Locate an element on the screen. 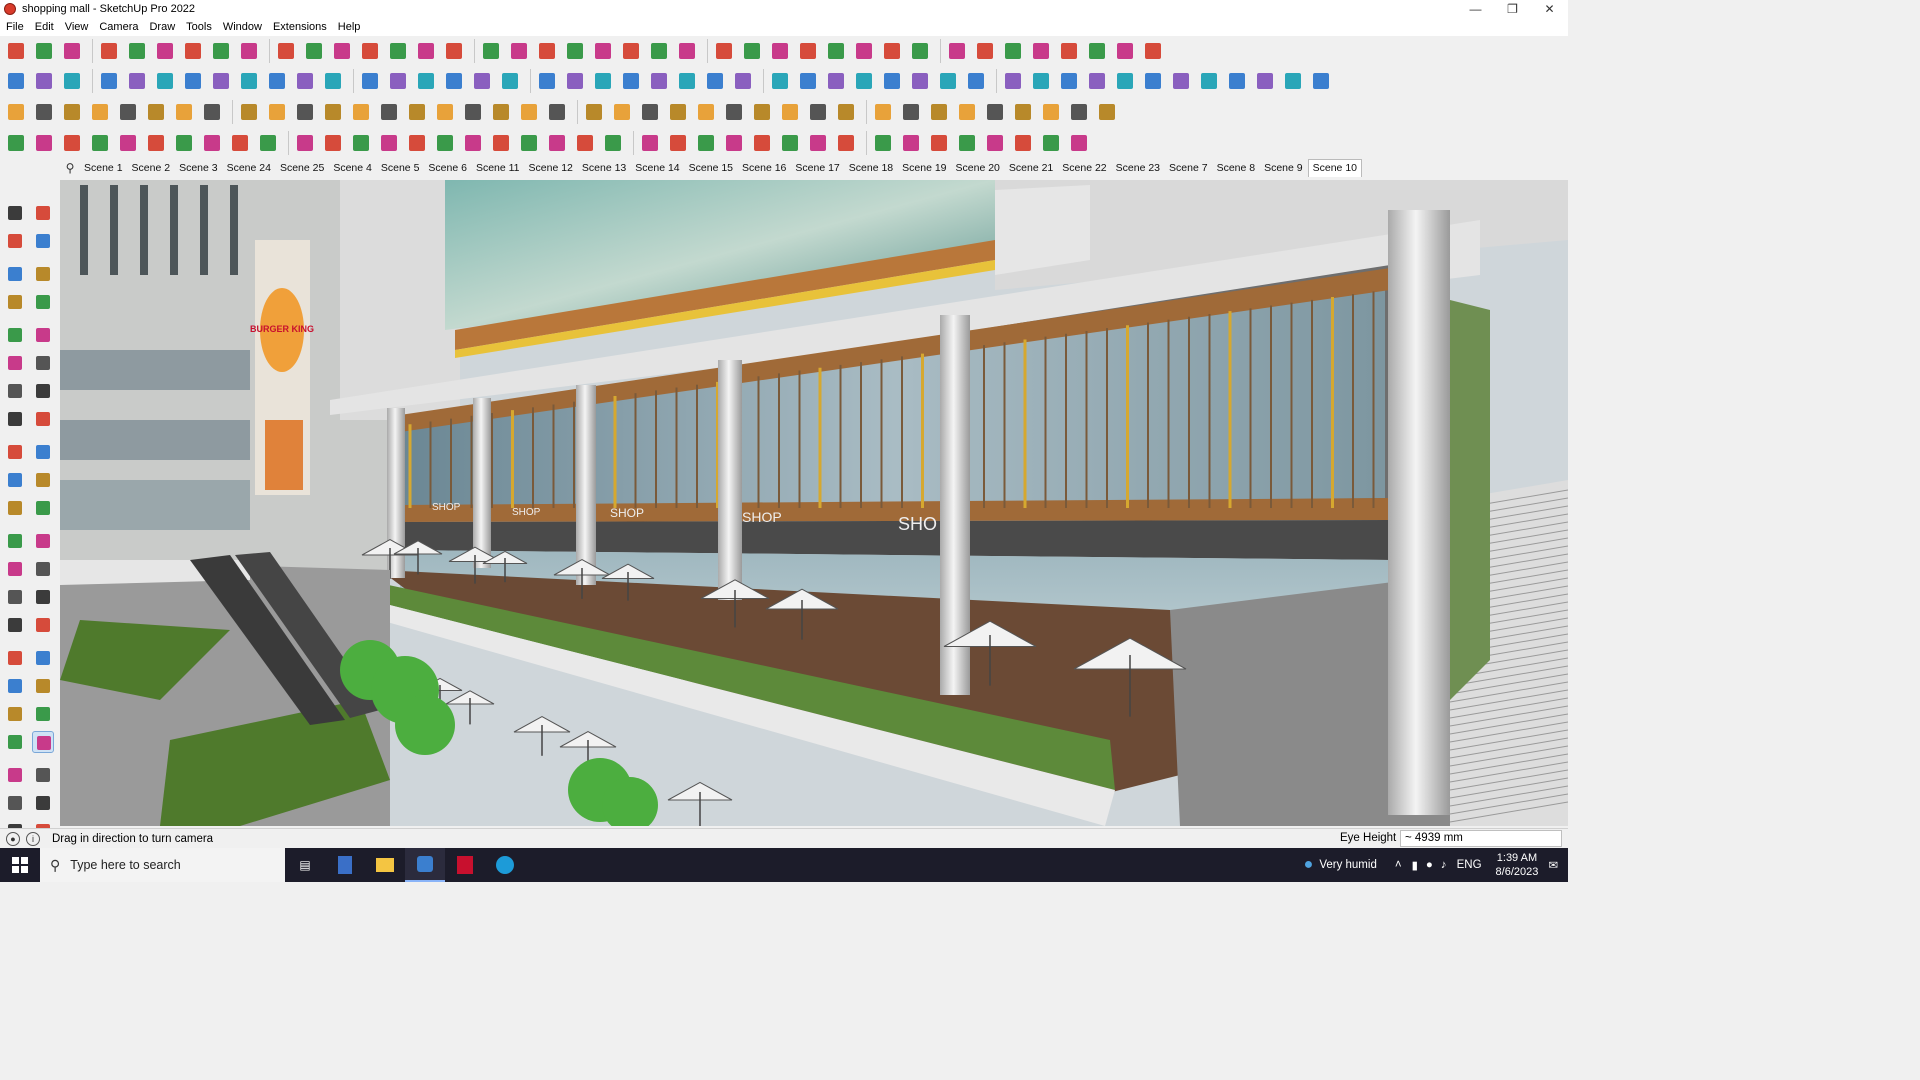  scene-tab: Scene 3 is located at coordinates (198, 168).